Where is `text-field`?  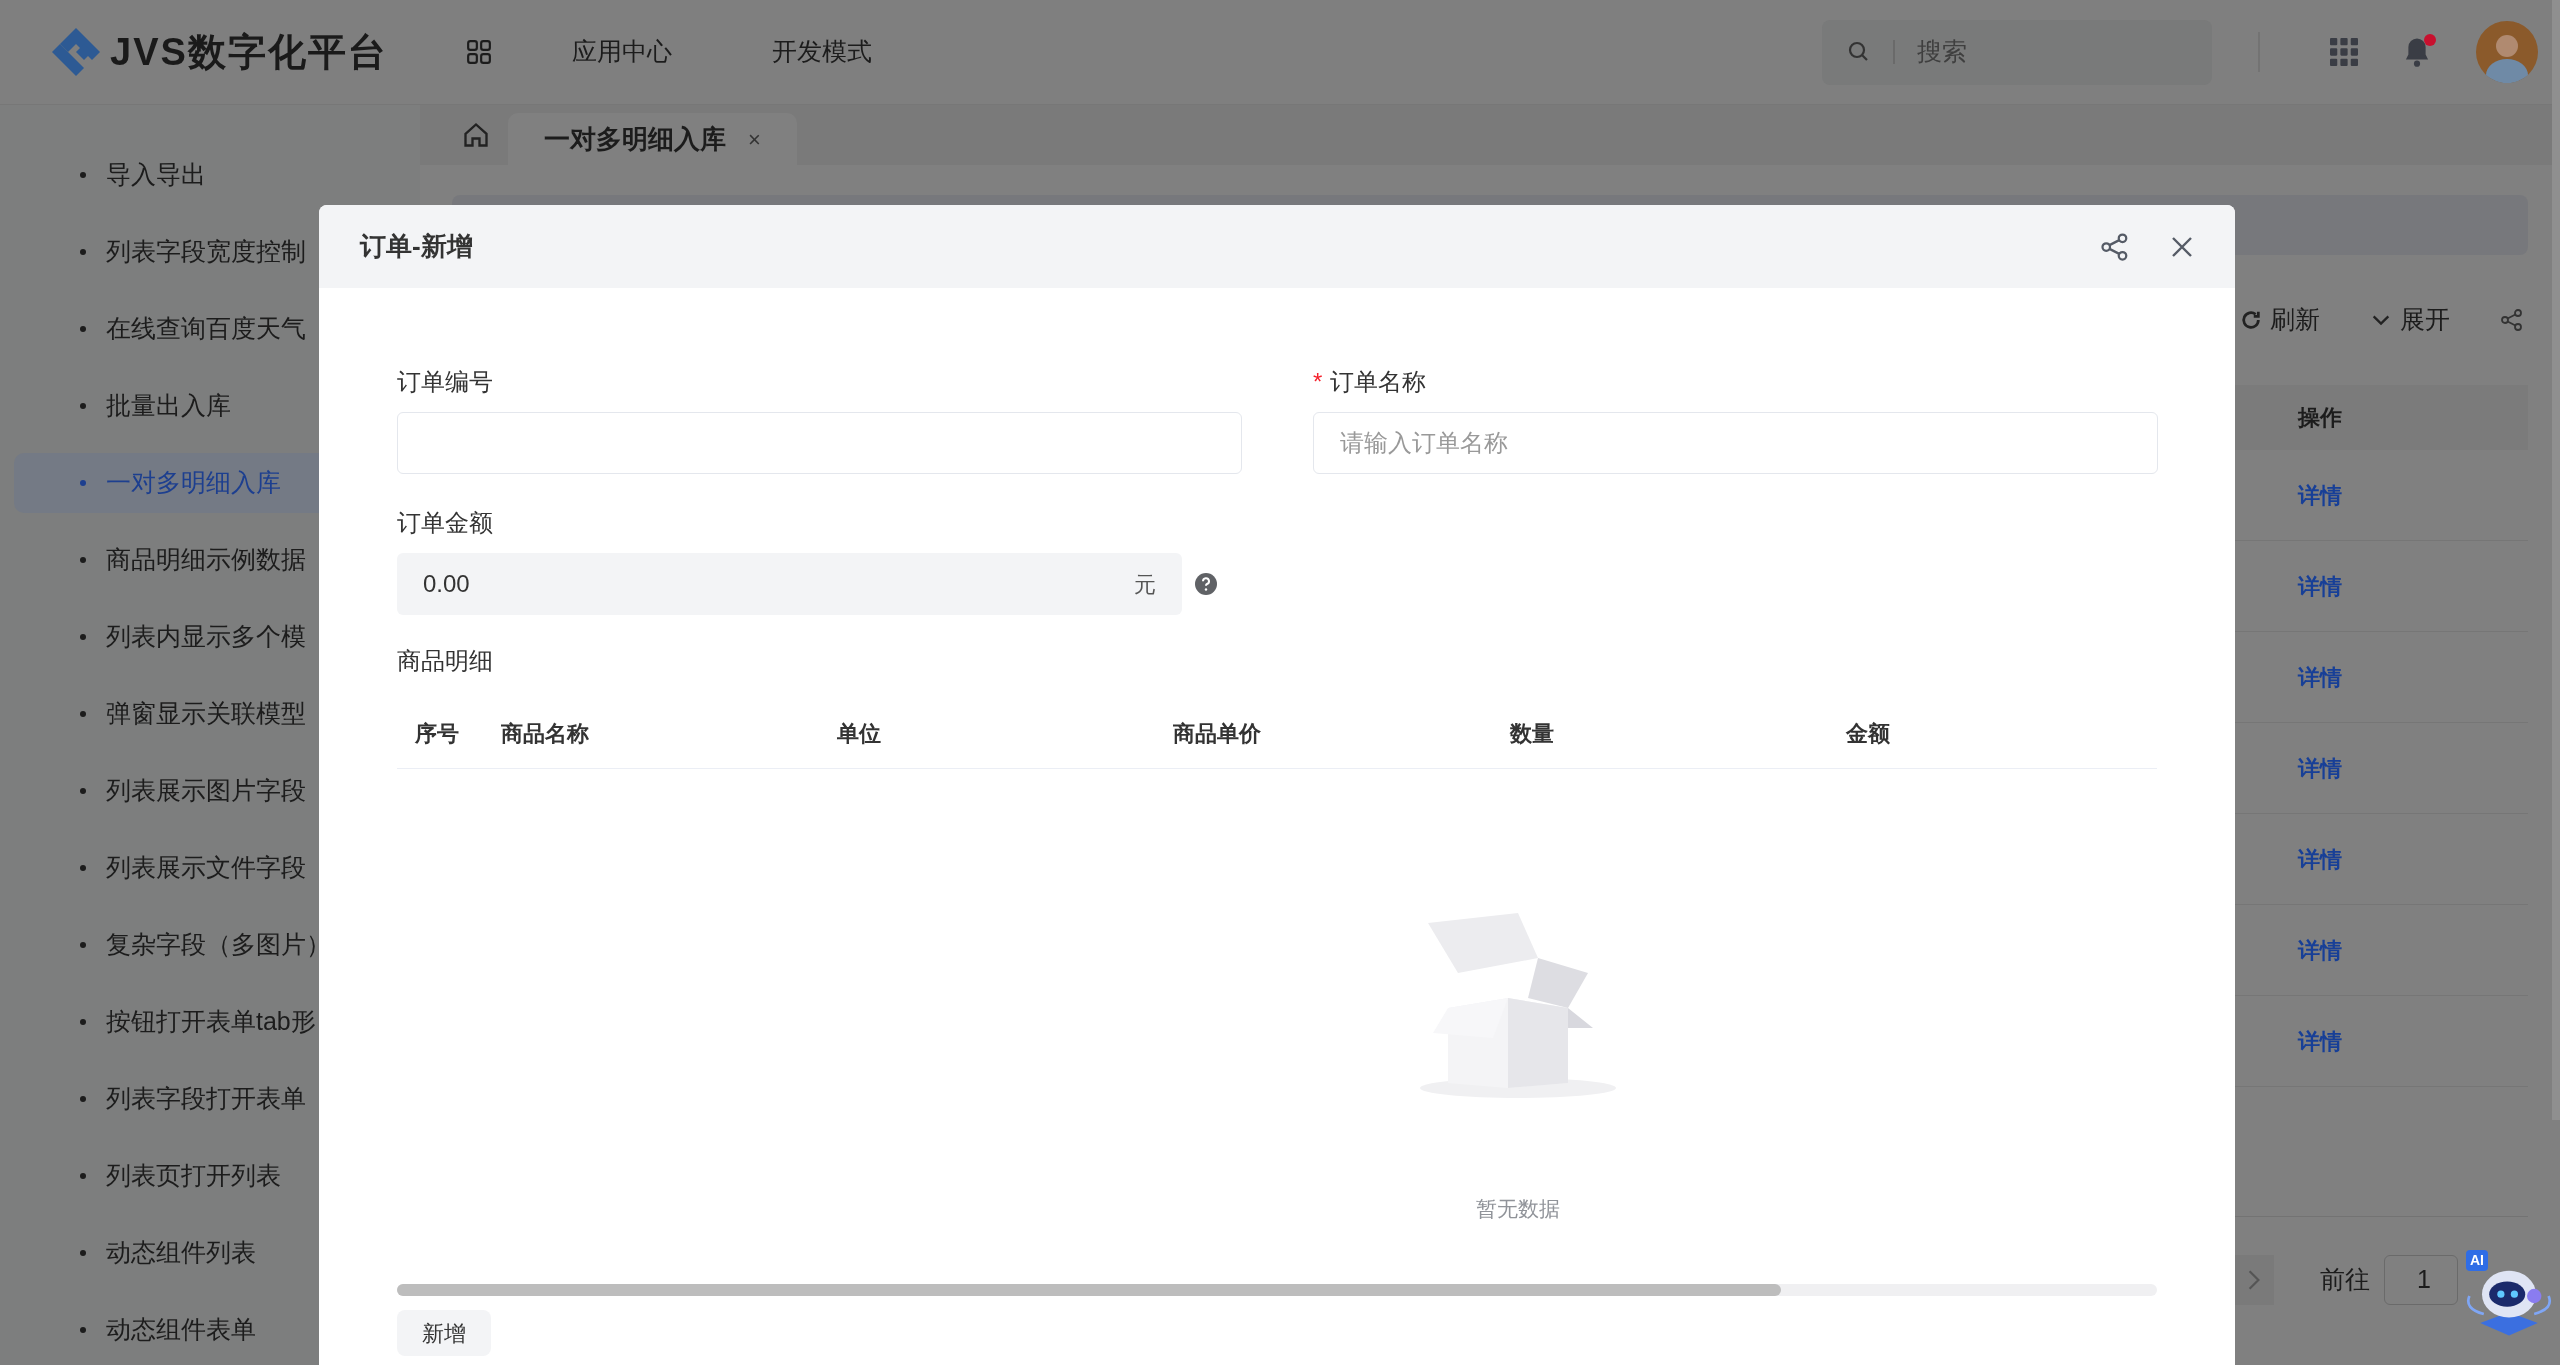
text-field is located at coordinates (819, 443).